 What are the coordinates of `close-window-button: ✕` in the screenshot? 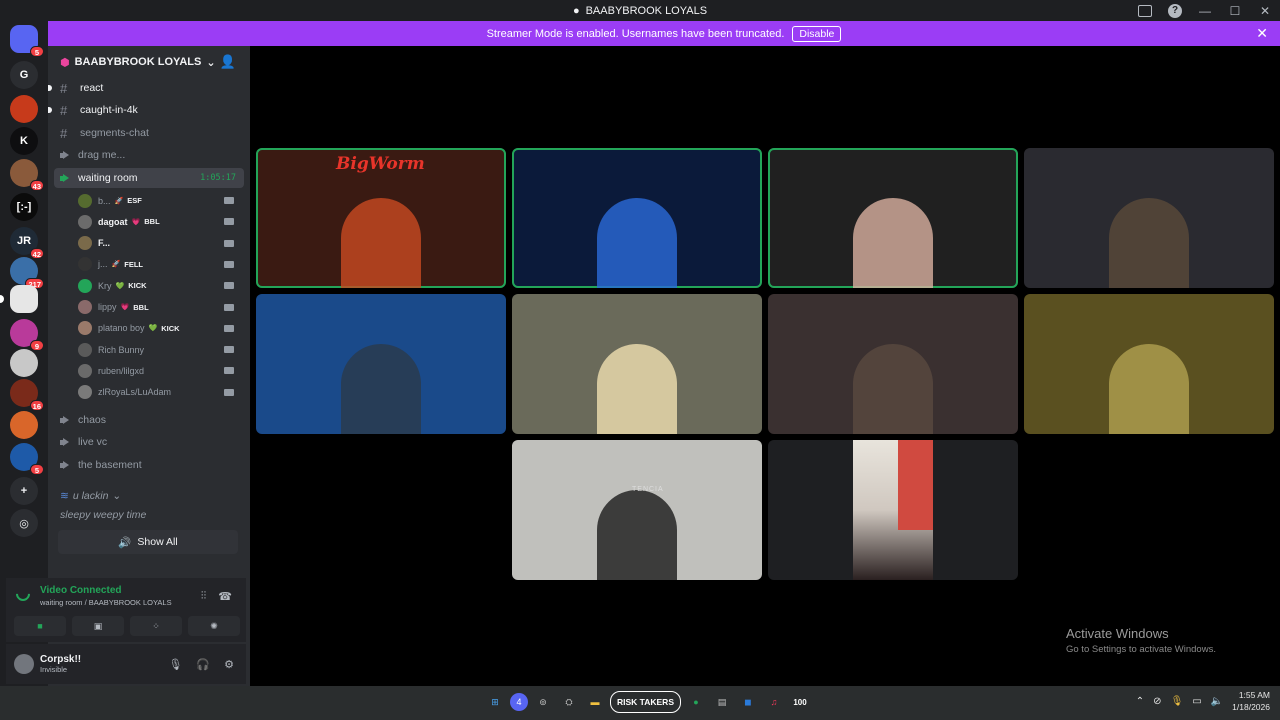 It's located at (1265, 11).